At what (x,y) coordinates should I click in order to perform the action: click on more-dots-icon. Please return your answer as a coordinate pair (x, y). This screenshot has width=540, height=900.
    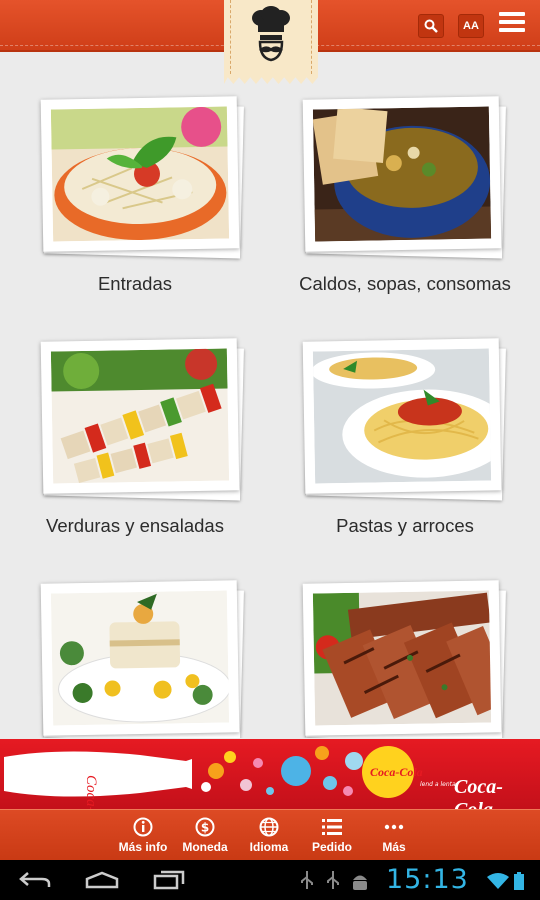
    Looking at the image, I should click on (394, 827).